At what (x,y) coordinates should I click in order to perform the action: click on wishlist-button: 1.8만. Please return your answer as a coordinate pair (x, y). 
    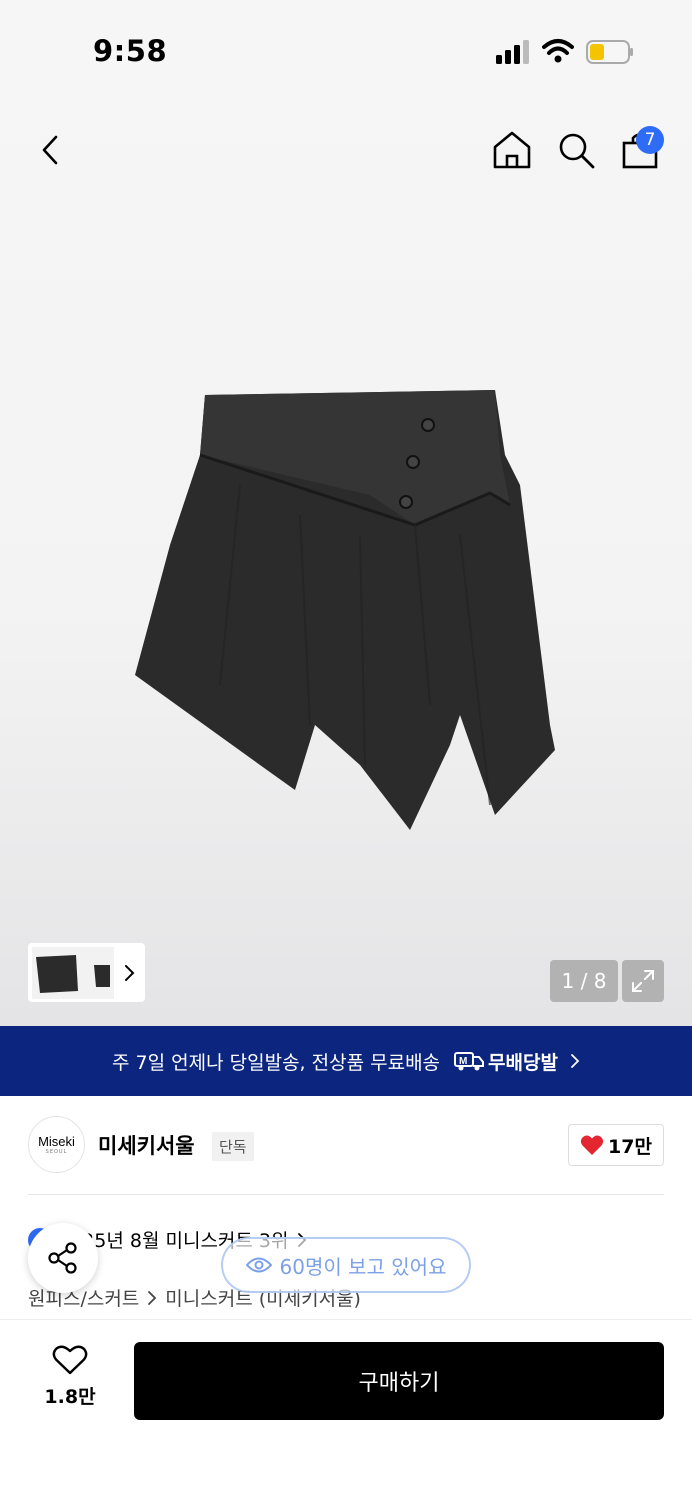
    Looking at the image, I should click on (70, 1384).